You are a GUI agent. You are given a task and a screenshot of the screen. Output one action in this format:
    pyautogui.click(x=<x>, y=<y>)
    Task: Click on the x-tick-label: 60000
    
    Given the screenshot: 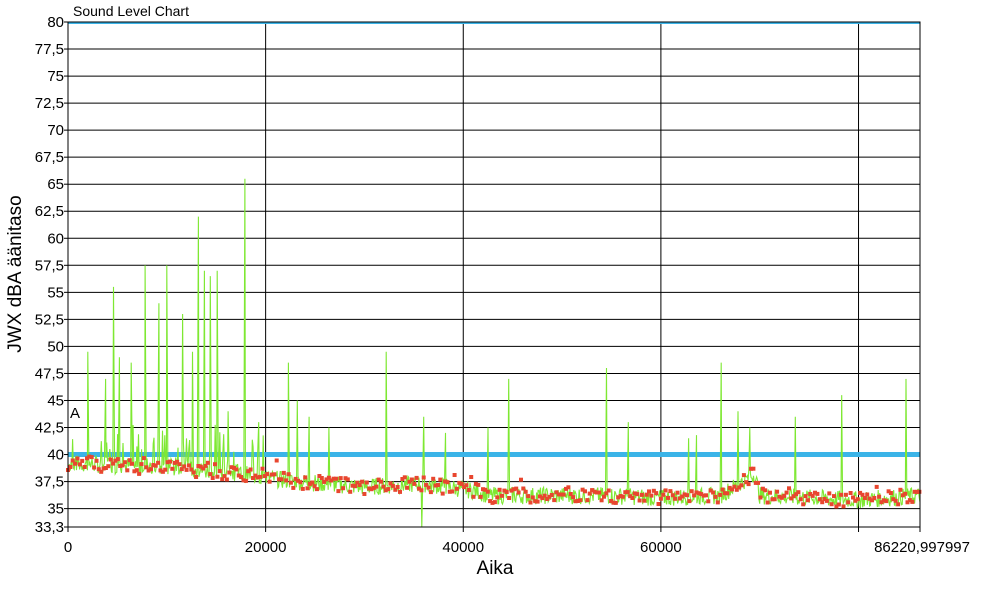 What is the action you would take?
    pyautogui.click(x=661, y=547)
    